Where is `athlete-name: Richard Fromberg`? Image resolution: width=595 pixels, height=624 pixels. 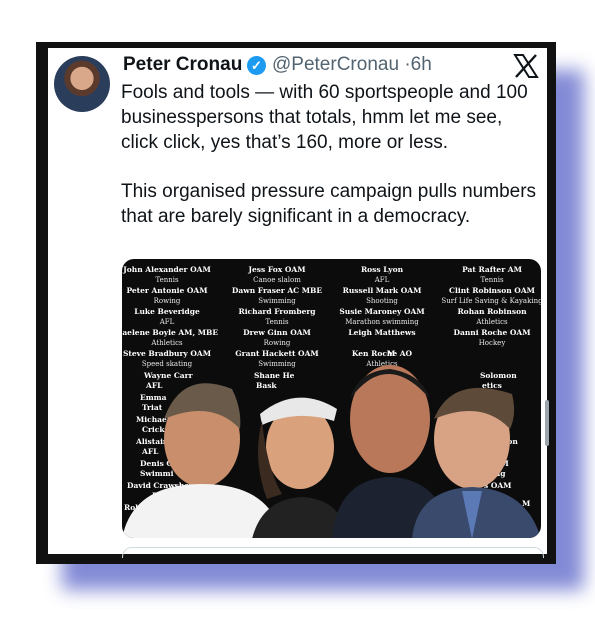 athlete-name: Richard Fromberg is located at coordinates (277, 311).